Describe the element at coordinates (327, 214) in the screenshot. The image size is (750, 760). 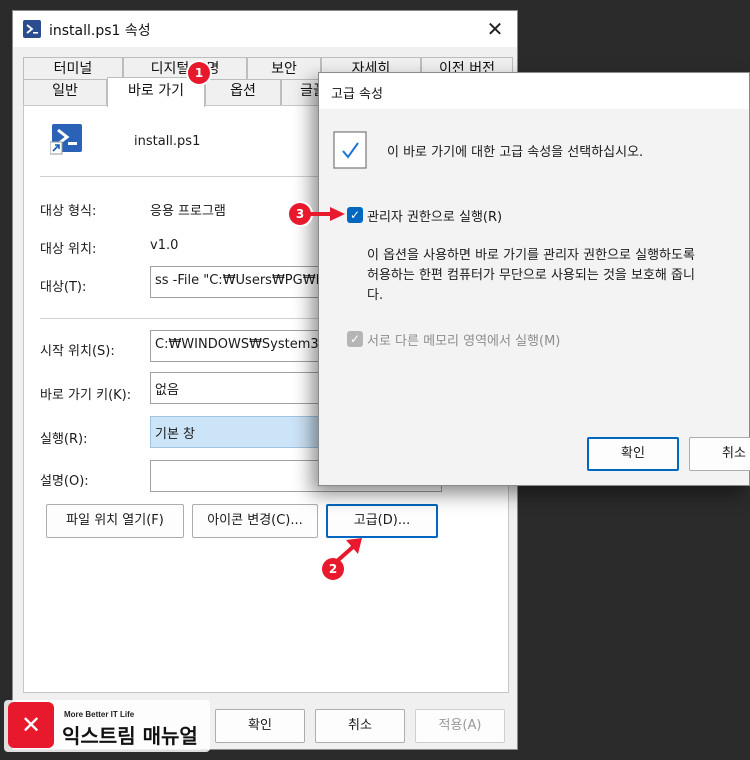
I see `step-3-arrow-icon` at that location.